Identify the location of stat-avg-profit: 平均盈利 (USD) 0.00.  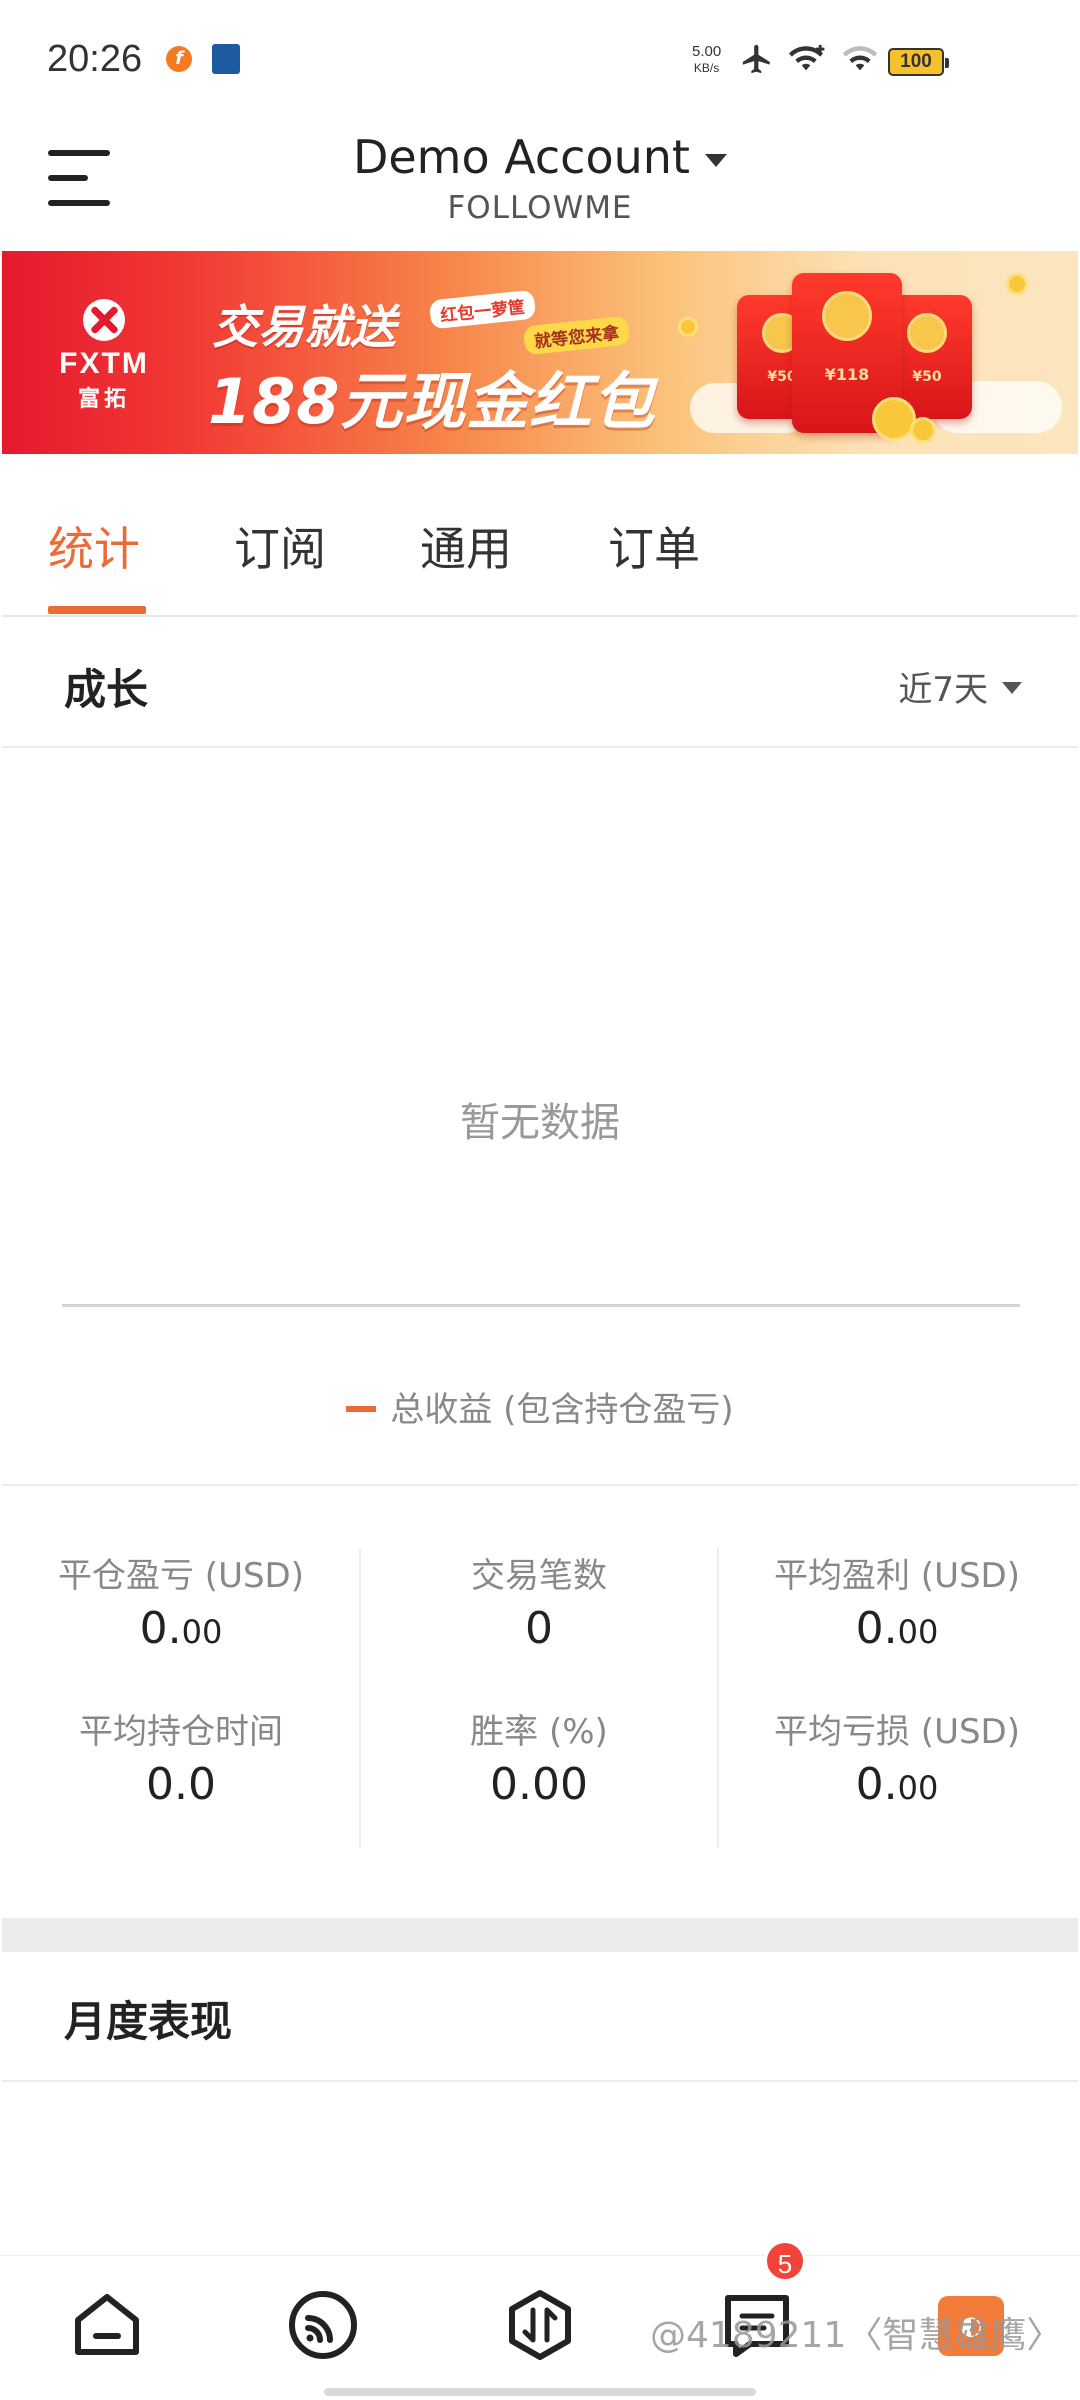
(897, 1601).